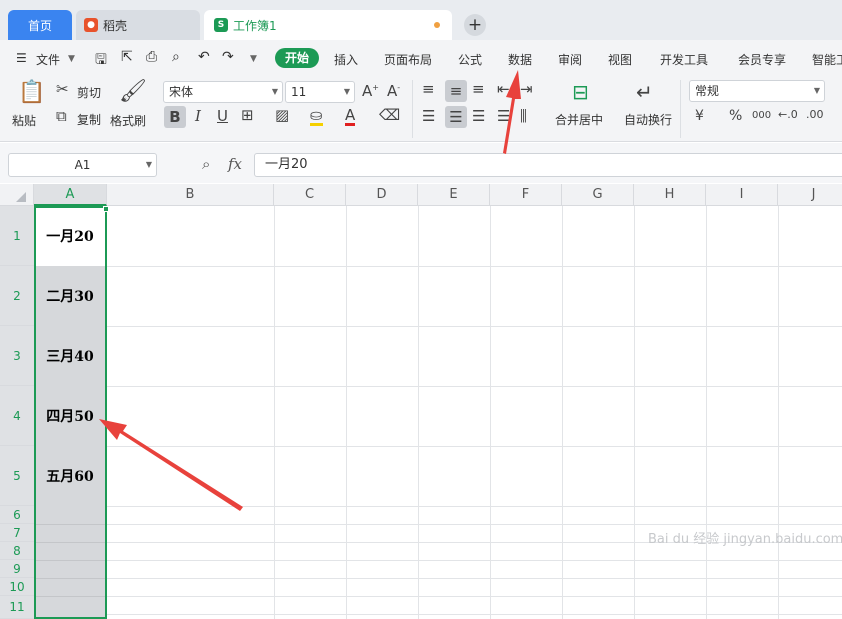 The height and width of the screenshot is (619, 842). I want to click on arrow-to-column-a, so click(171, 465).